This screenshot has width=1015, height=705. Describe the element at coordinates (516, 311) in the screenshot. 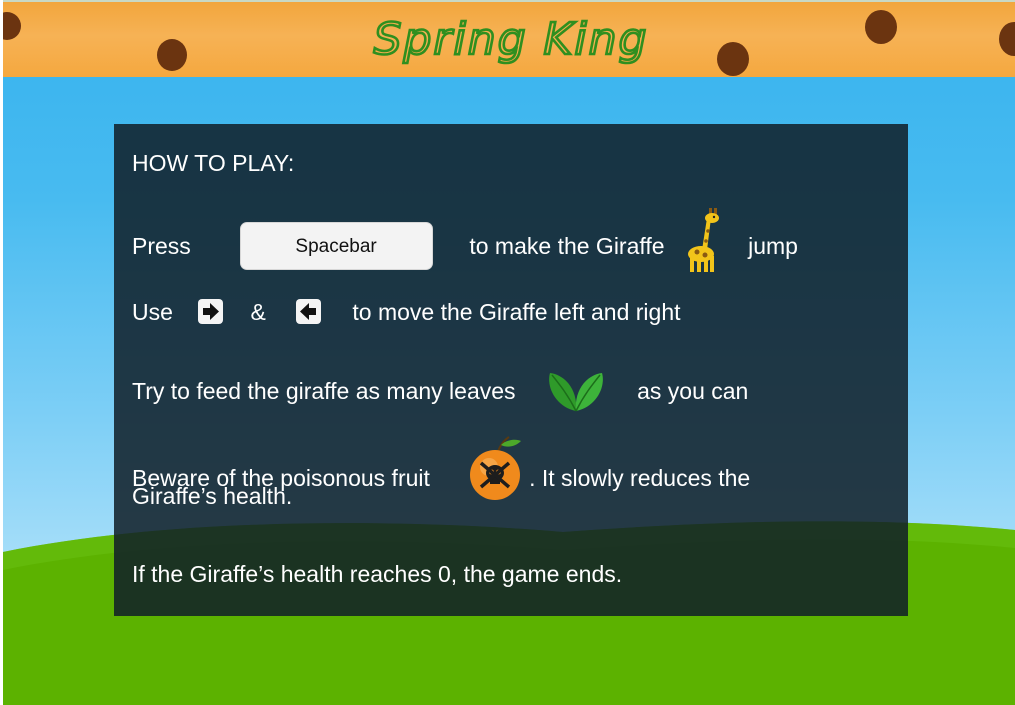

I see `instruction-move-suffix: to move the Giraffe left and right` at that location.